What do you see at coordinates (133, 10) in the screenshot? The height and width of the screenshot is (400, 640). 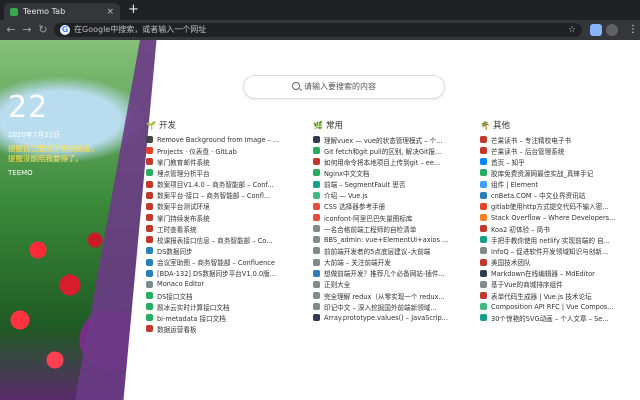 I see `new-tab-button: +` at bounding box center [133, 10].